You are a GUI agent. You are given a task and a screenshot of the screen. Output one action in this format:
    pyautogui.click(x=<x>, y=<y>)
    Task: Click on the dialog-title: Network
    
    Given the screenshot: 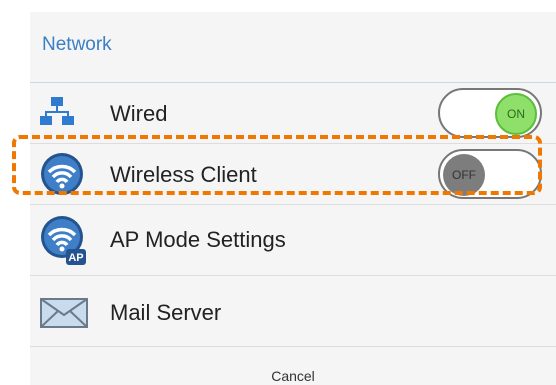 What is the action you would take?
    pyautogui.click(x=77, y=44)
    